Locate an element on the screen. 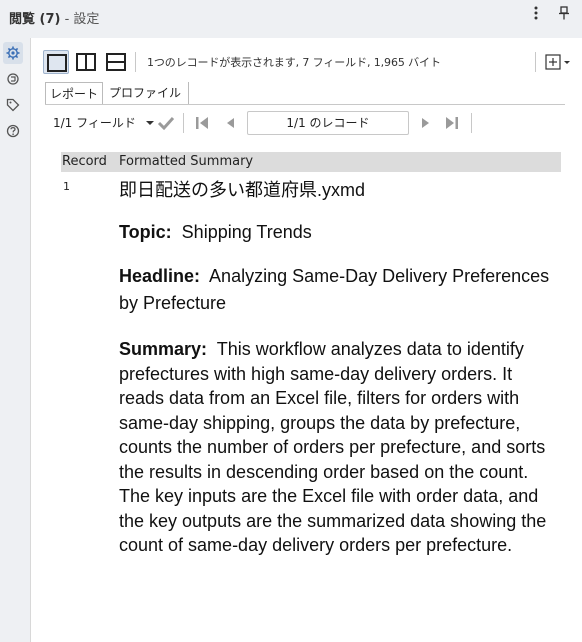  record-info-text: 1つのレコードが表示されます, 7 フィールド, 1,965 バイト is located at coordinates (294, 62).